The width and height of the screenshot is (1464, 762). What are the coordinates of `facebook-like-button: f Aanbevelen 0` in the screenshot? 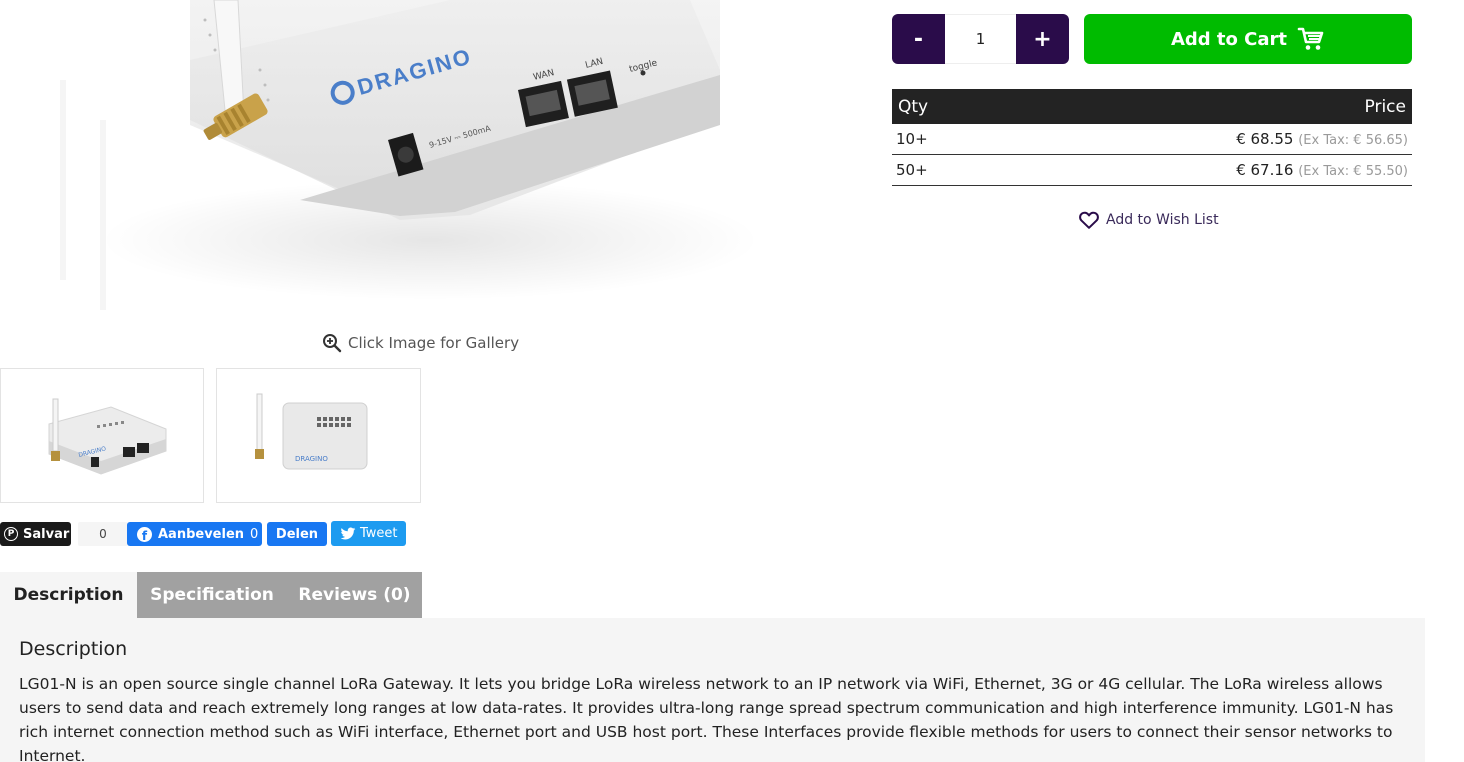 It's located at (194, 534).